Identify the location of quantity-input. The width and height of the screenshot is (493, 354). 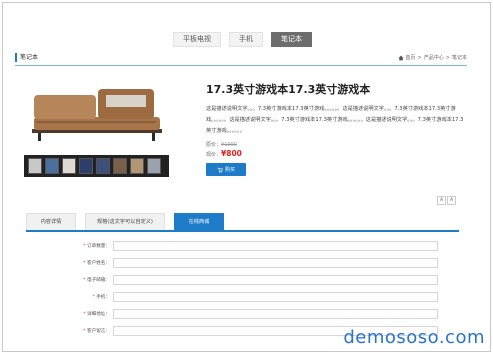
(275, 246).